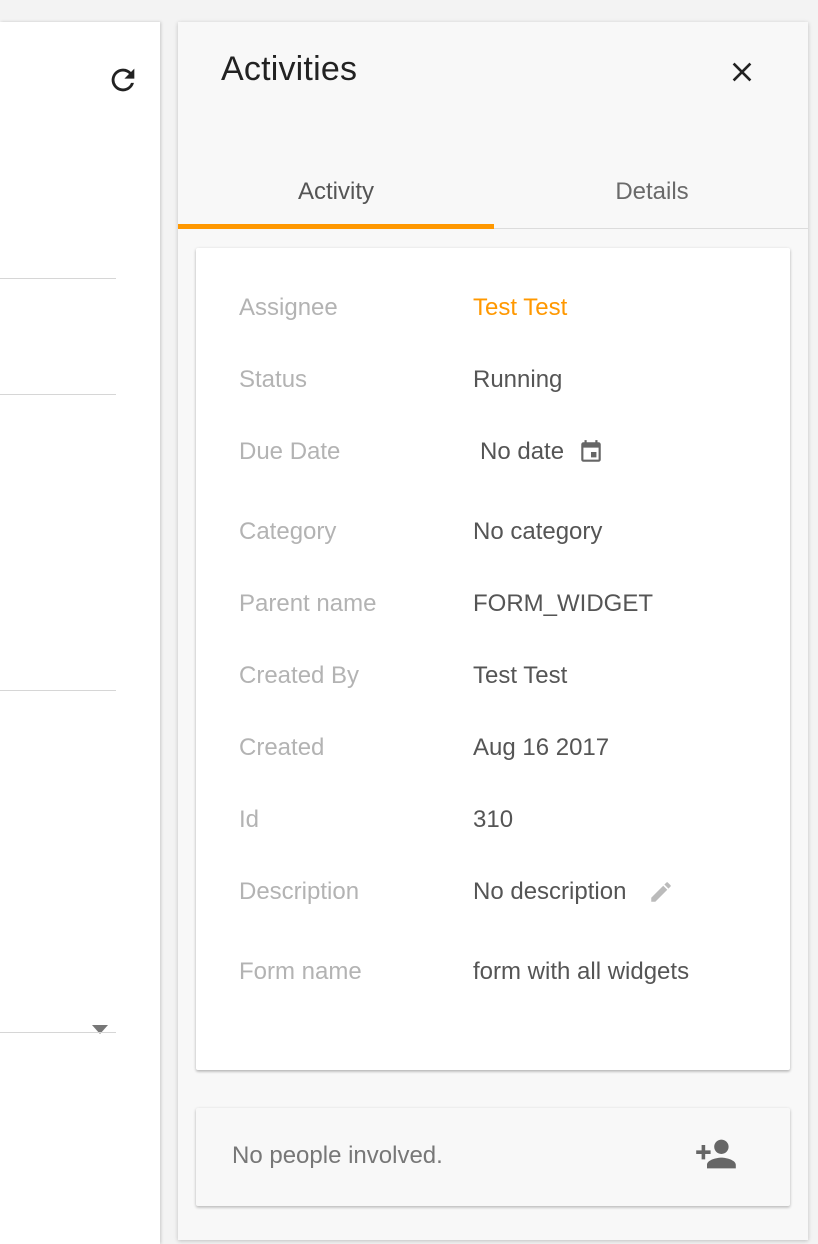  I want to click on row-form-name: Form name form with all widgets, so click(499, 978).